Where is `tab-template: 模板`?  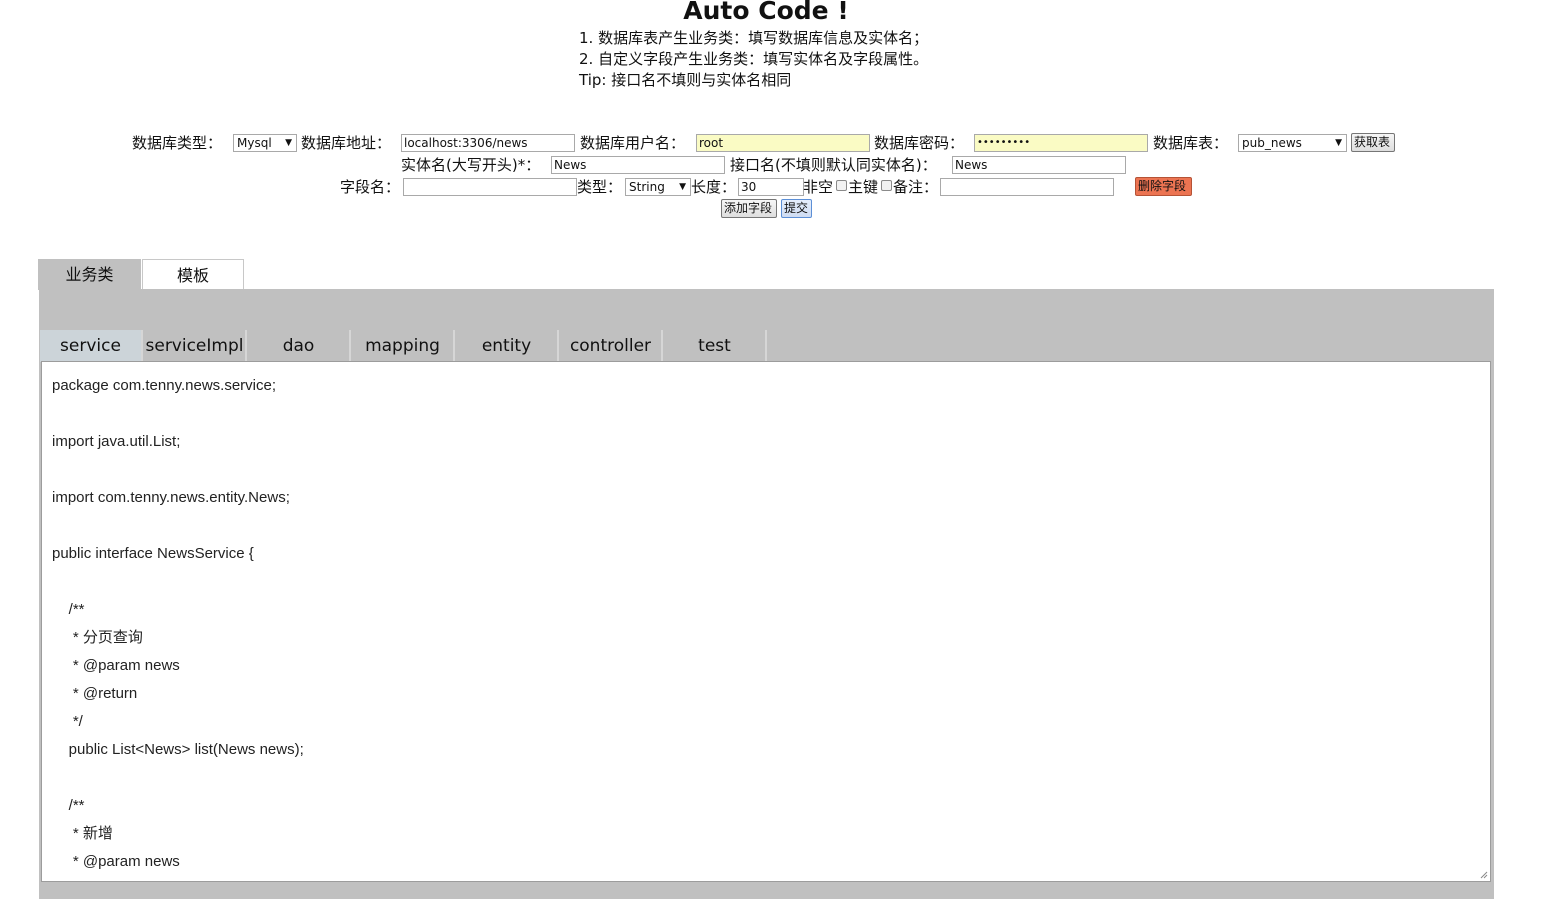
tab-template: 模板 is located at coordinates (193, 274).